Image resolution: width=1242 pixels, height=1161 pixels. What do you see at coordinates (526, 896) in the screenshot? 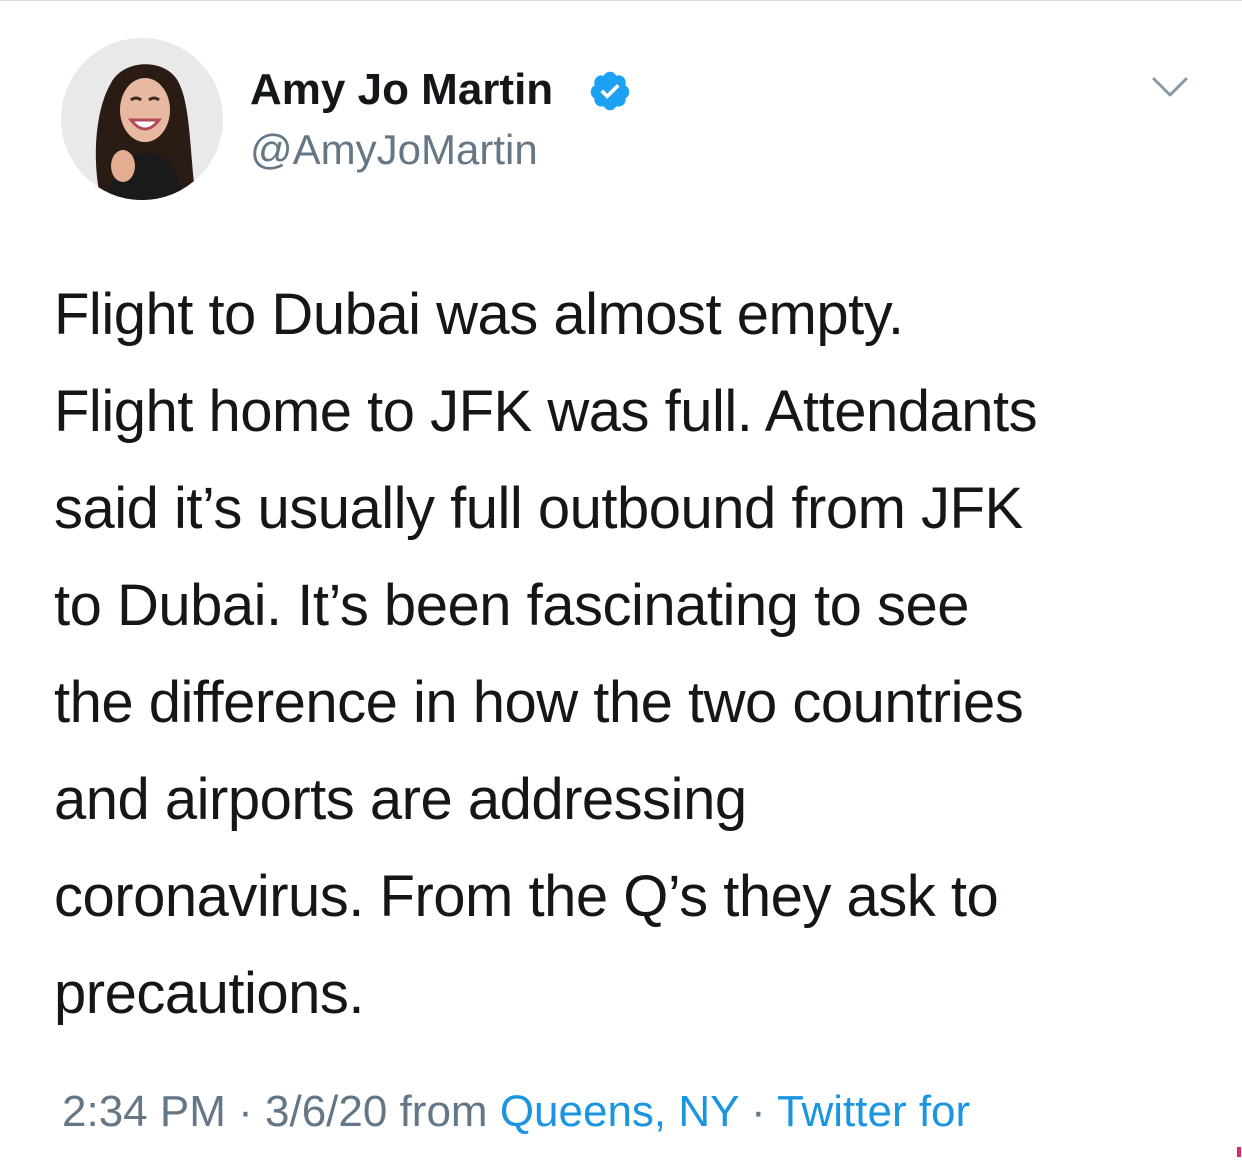
I see `tweet-text-line: coronavirus. From the Q’s they ask to` at bounding box center [526, 896].